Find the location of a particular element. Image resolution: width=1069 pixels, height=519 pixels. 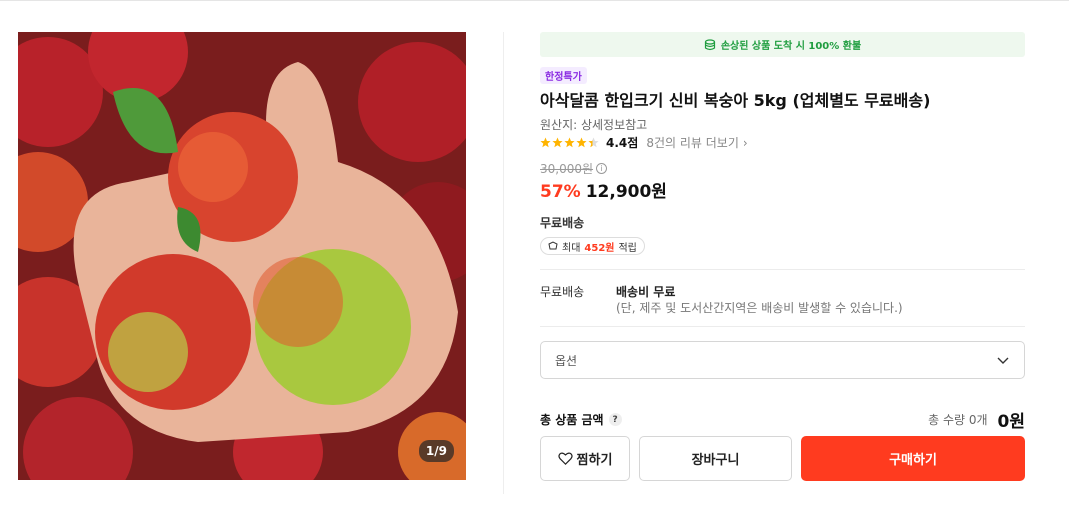

total-row: 총 상품 금액 ? 총 수량 0개 0원 is located at coordinates (782, 419).